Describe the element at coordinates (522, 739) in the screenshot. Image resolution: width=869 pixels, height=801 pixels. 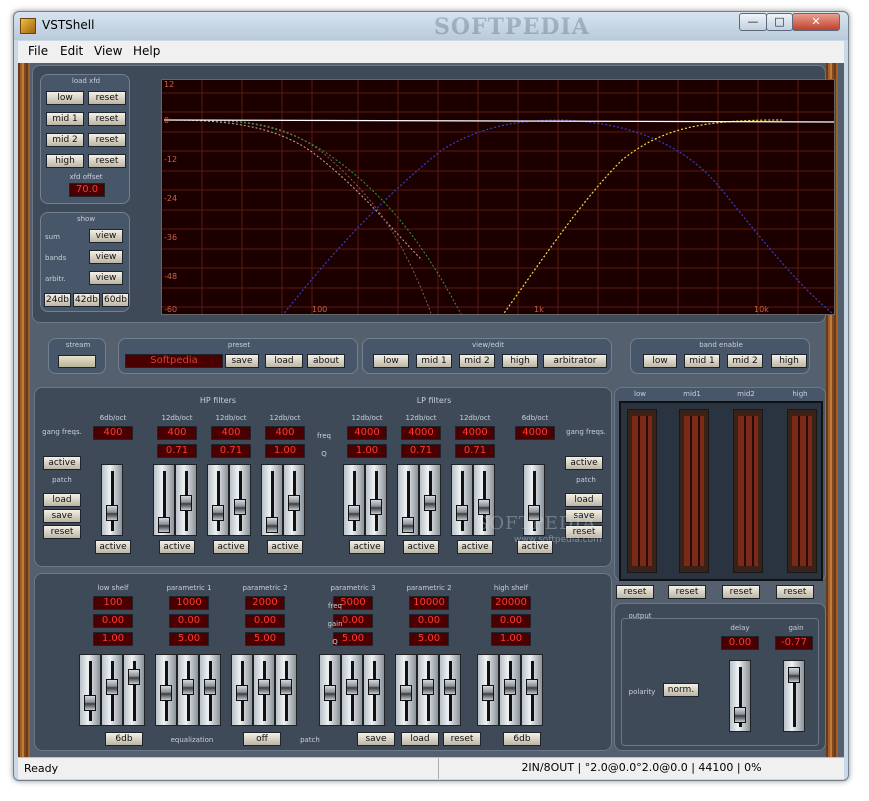
I see `eq-high-shelf-6db-button: 6db` at that location.